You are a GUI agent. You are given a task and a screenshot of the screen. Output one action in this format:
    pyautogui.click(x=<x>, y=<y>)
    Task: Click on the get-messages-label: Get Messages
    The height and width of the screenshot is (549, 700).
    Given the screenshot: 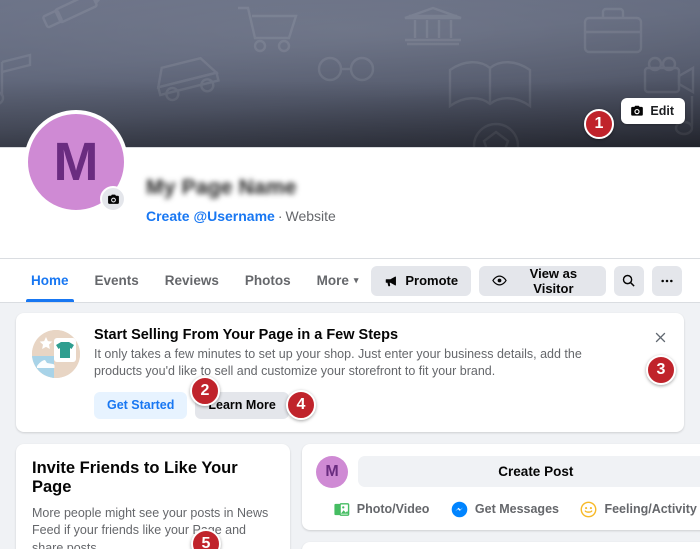 What is the action you would take?
    pyautogui.click(x=516, y=509)
    